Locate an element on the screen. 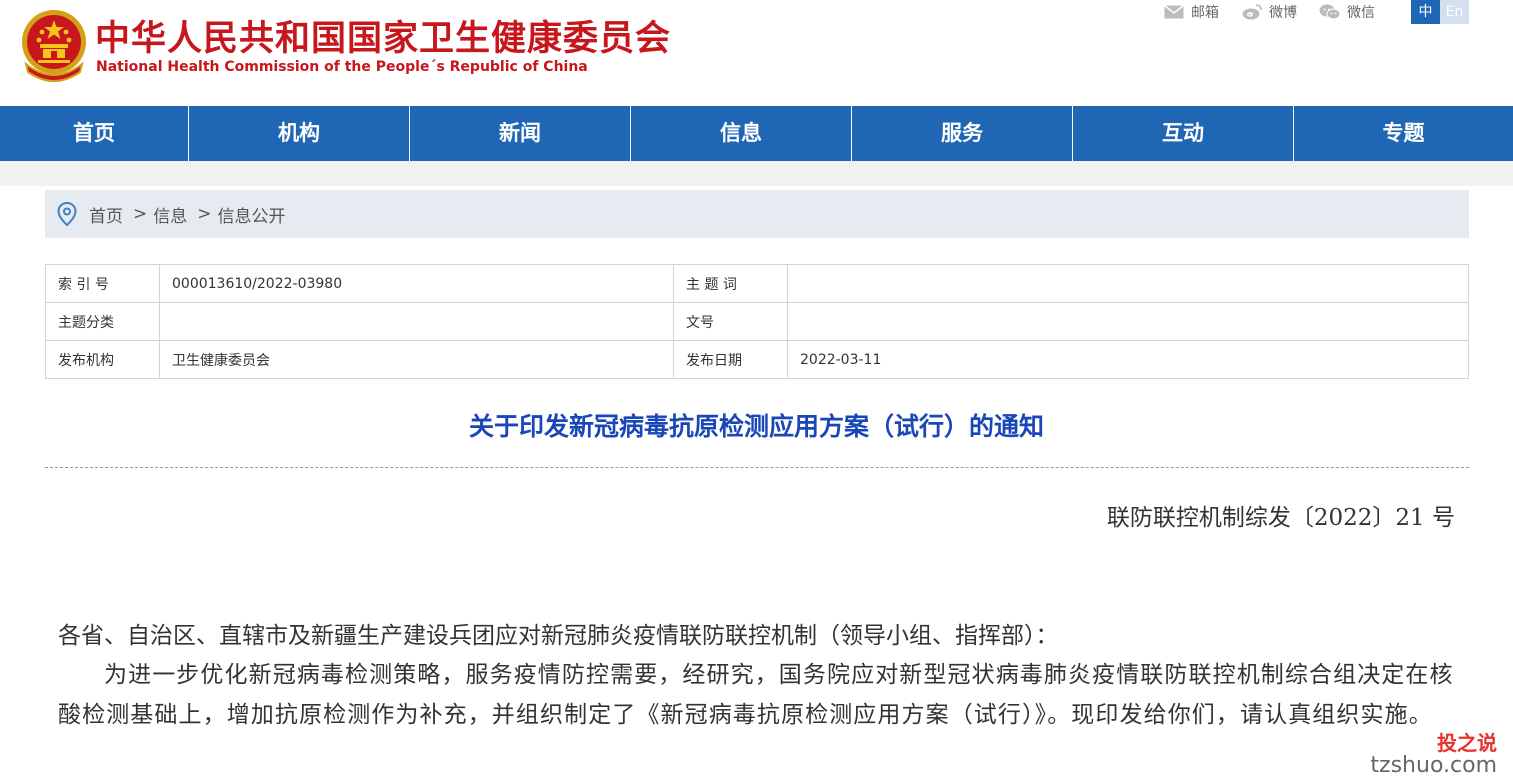 The width and height of the screenshot is (1513, 784). breadcrumb-information: 信息 is located at coordinates (170, 214).